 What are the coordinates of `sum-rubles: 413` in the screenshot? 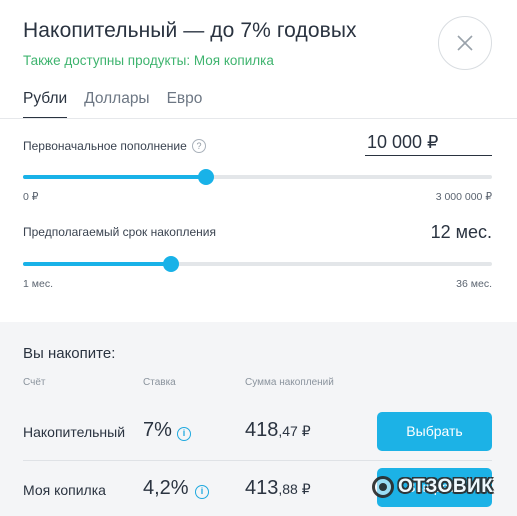 It's located at (262, 488).